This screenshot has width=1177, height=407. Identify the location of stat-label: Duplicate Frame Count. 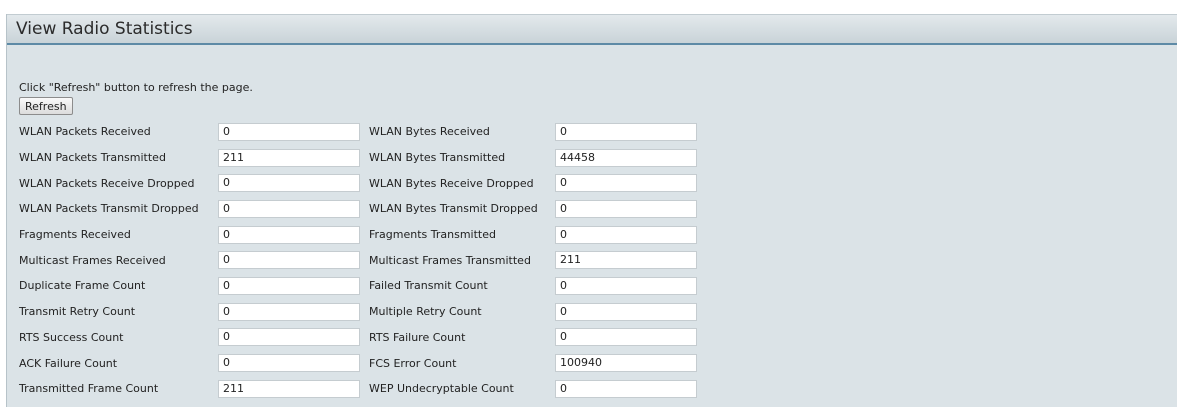
(82, 286).